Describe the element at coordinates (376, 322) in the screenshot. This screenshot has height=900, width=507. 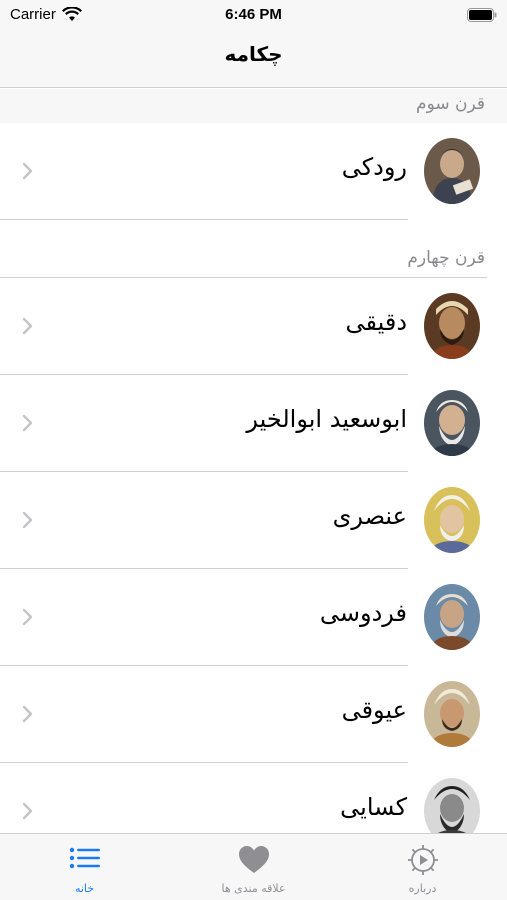
I see `poet-name: دقیقی` at that location.